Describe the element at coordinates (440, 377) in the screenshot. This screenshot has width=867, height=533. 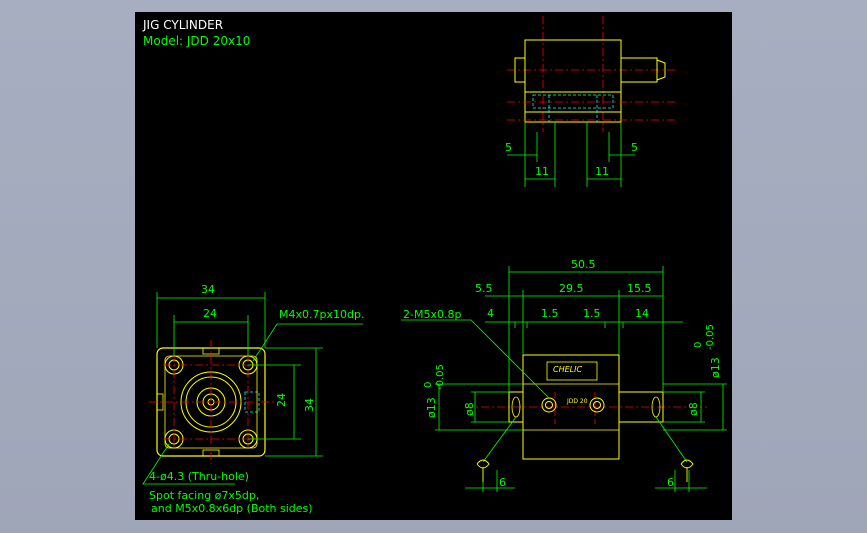
I see `tol-left-lower: -0.05` at that location.